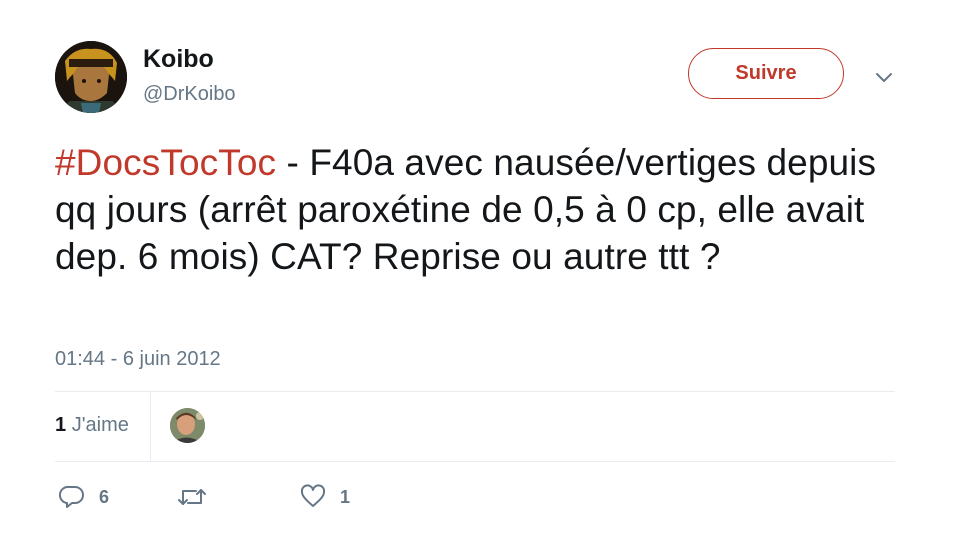  Describe the element at coordinates (313, 495) in the screenshot. I see `heart-icon` at that location.